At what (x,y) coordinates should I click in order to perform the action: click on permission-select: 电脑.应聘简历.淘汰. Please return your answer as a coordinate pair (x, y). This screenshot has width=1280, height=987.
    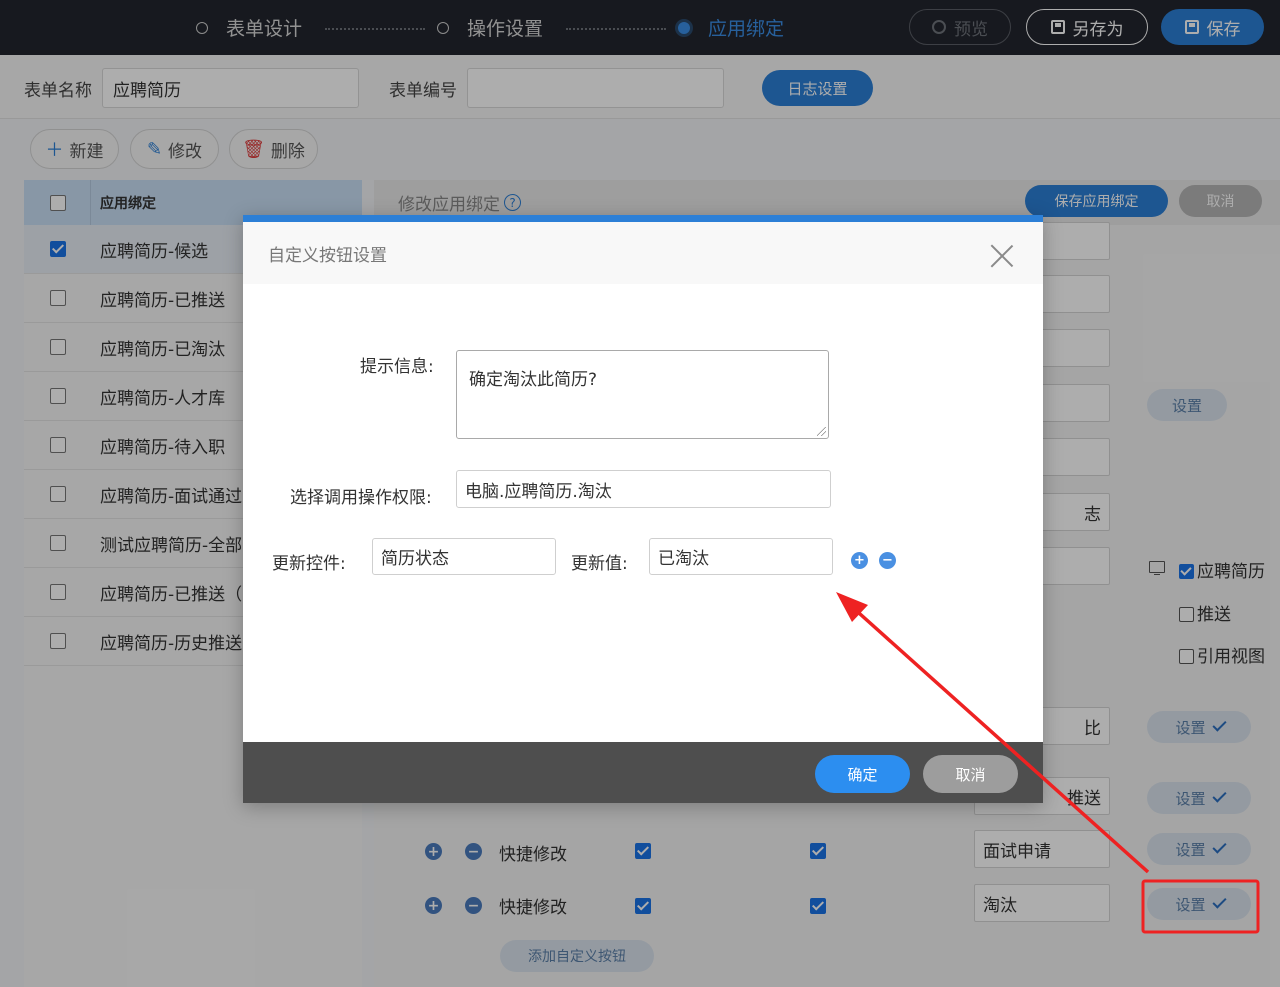
    Looking at the image, I should click on (643, 489).